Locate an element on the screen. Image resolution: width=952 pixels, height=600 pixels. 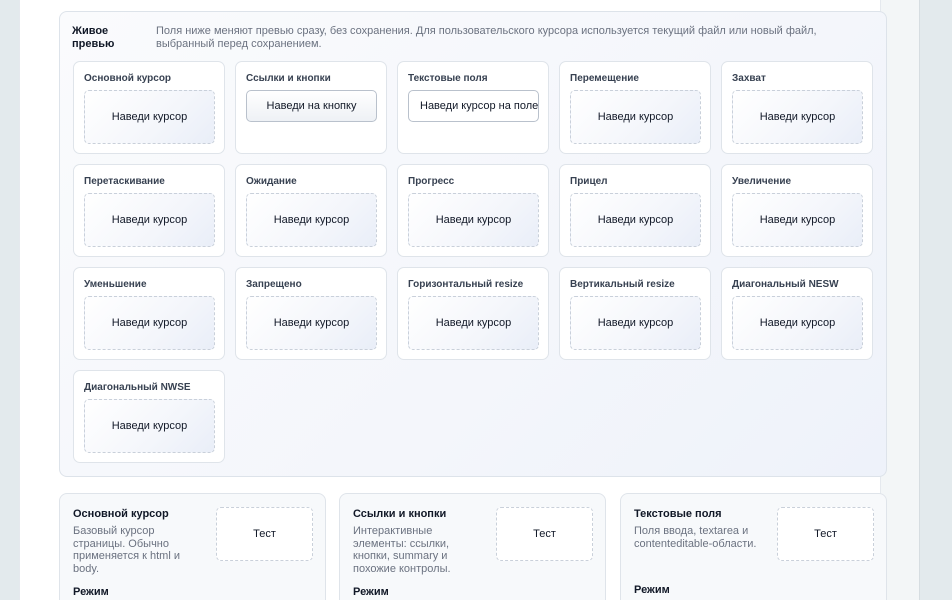
hover-test-button: Наведи на кнопку is located at coordinates (311, 106).